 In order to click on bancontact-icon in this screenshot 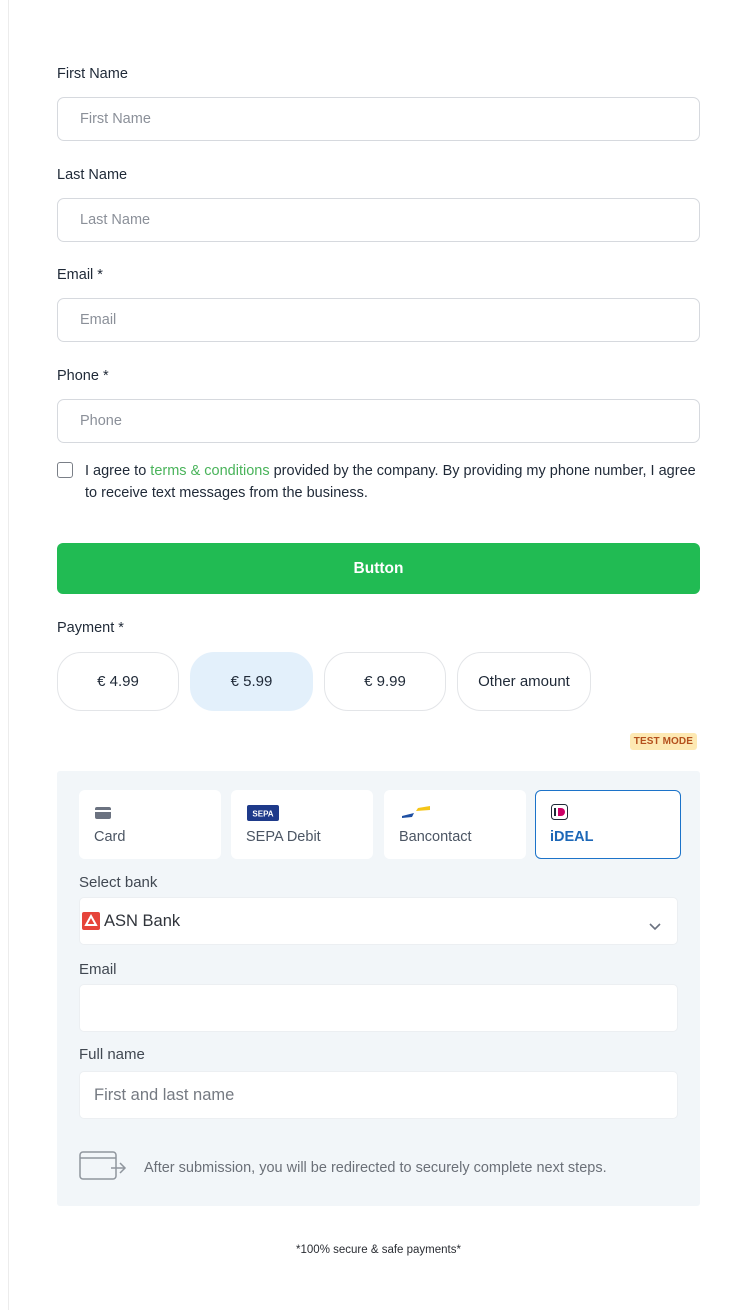, I will do `click(416, 814)`.